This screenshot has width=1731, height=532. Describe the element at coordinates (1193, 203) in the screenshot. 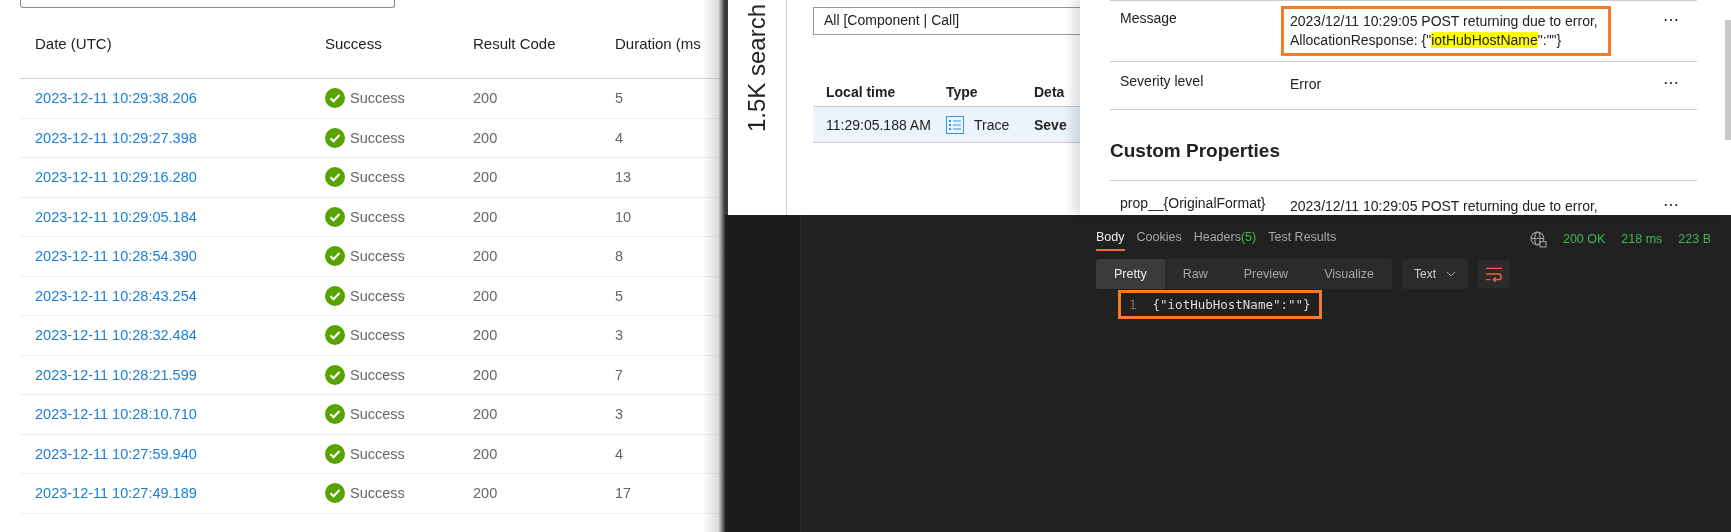

I see `property-label: prop__{OriginalFormat}` at that location.